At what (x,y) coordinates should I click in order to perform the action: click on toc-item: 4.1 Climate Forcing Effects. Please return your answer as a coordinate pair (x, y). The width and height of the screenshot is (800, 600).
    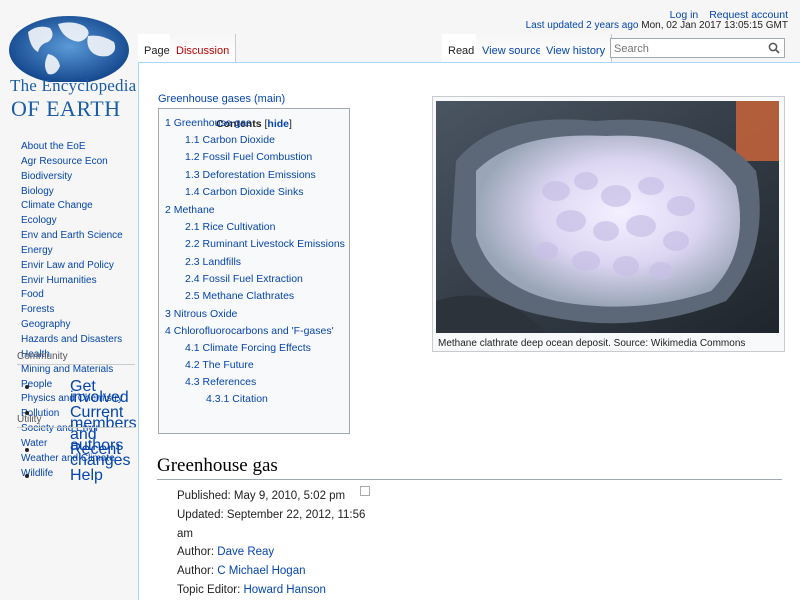
    Looking at the image, I should click on (248, 348).